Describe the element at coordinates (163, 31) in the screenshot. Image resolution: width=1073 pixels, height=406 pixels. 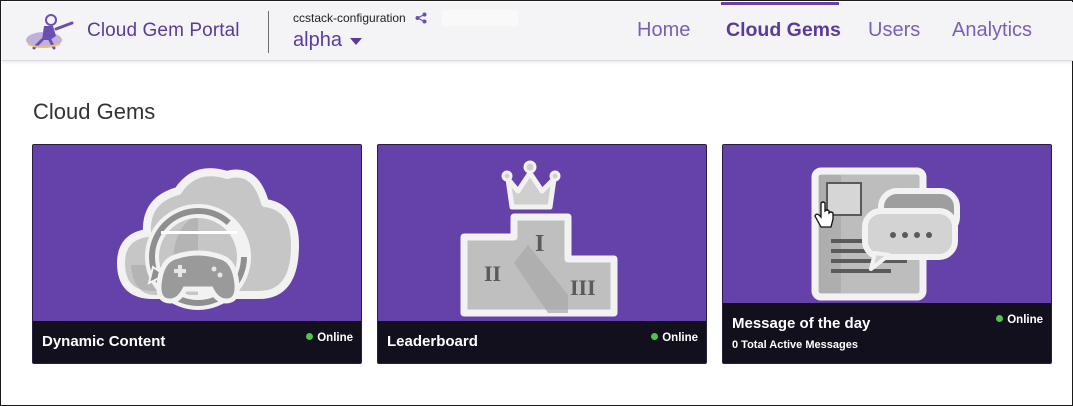
I see `brand-title: Cloud Gem Portal` at that location.